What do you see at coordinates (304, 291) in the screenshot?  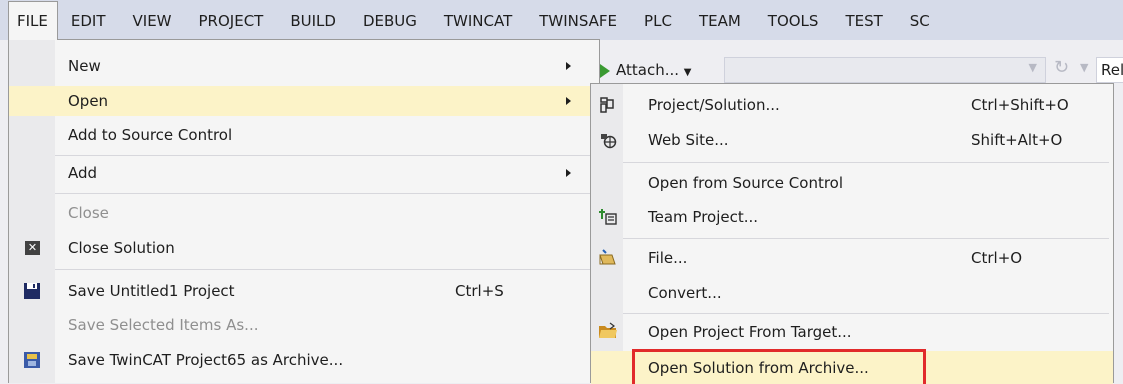 I see `menu-item-save-project: Save Untitled1 Project Ctrl+S` at bounding box center [304, 291].